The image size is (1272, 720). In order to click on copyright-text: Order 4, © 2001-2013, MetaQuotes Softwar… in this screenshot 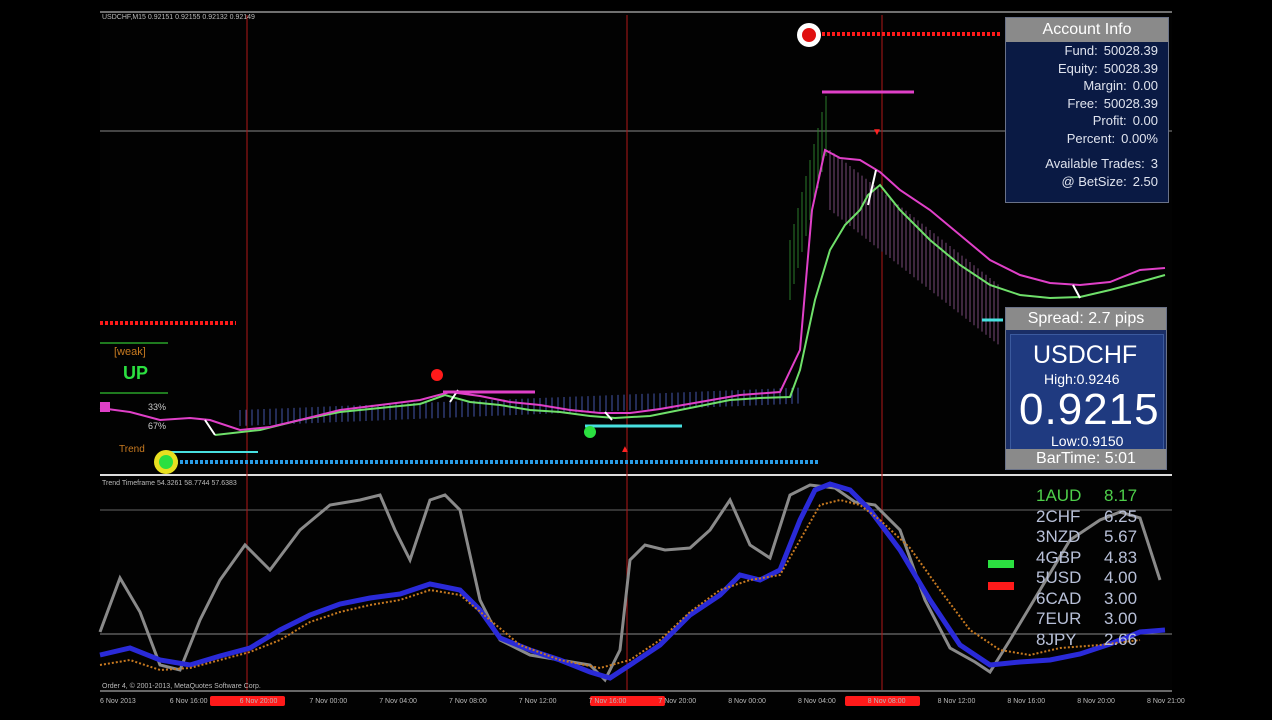, I will do `click(181, 686)`.